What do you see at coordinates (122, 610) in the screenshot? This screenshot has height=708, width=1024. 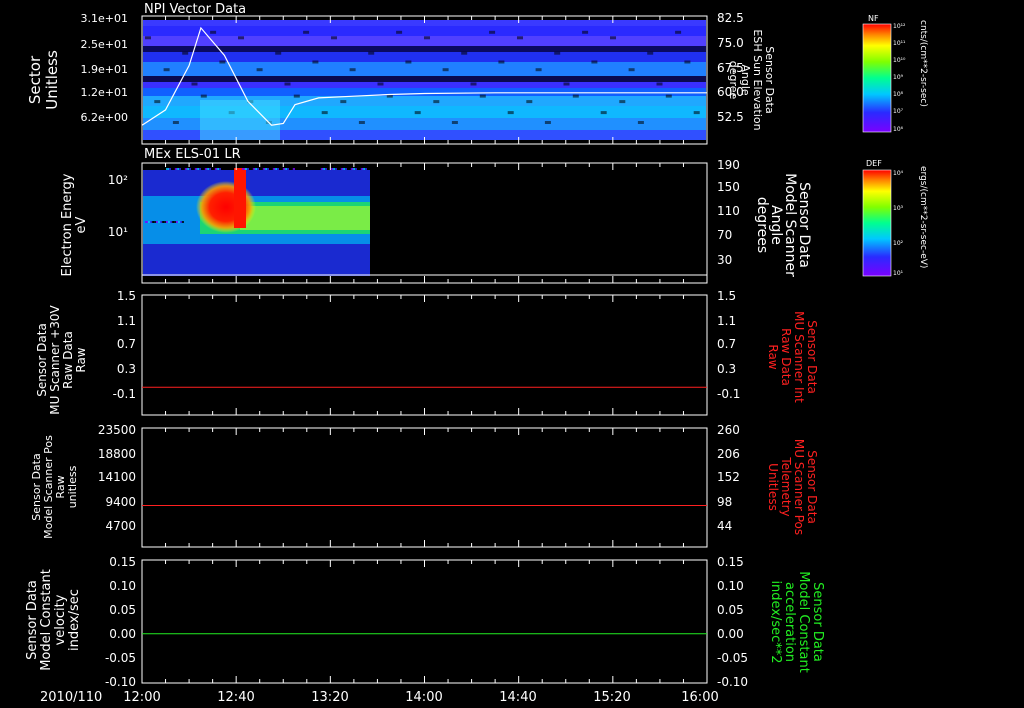 I see `ytick-label: 0.05` at bounding box center [122, 610].